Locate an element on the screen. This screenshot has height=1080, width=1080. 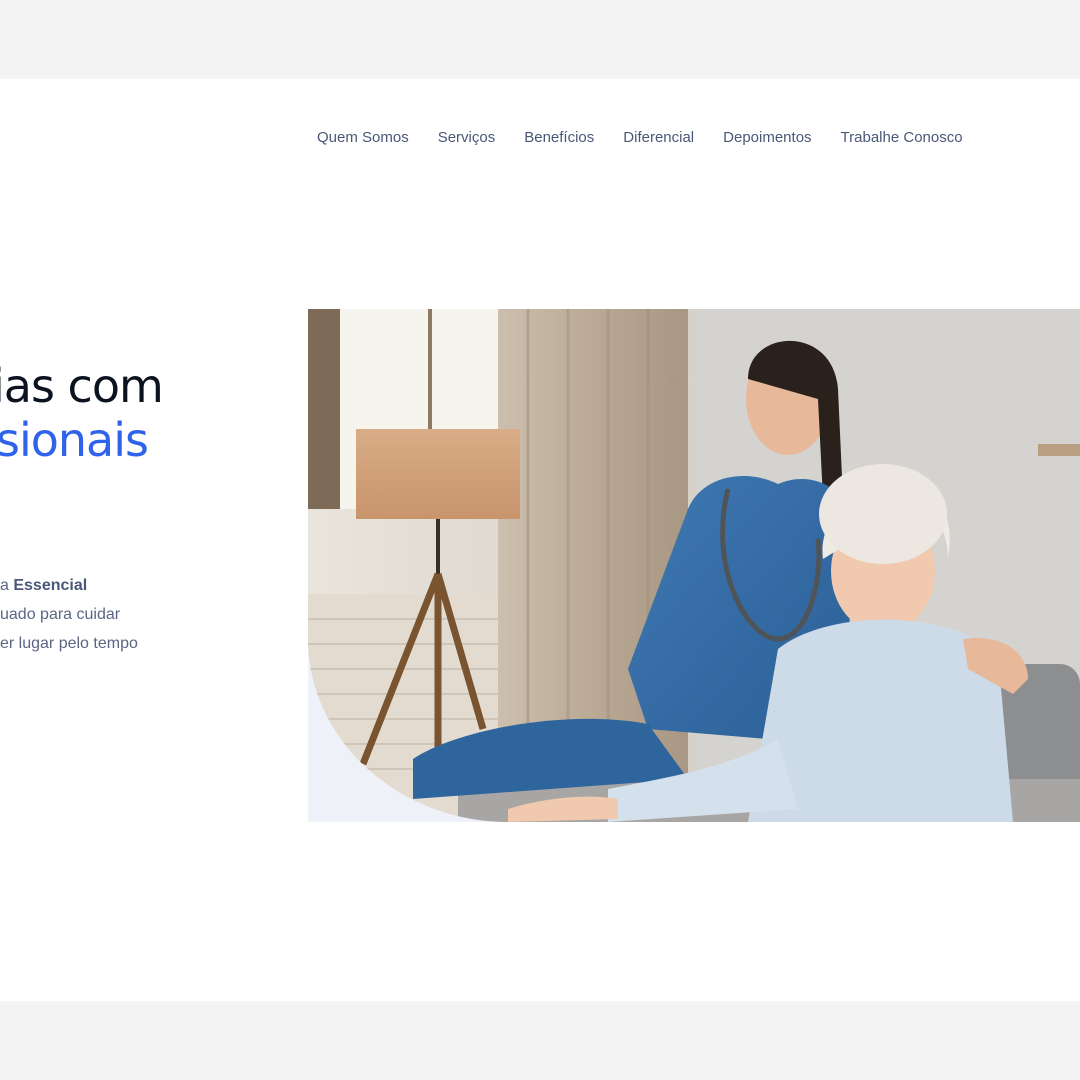
nav-item-quem-somos: Quem Somos is located at coordinates (363, 137).